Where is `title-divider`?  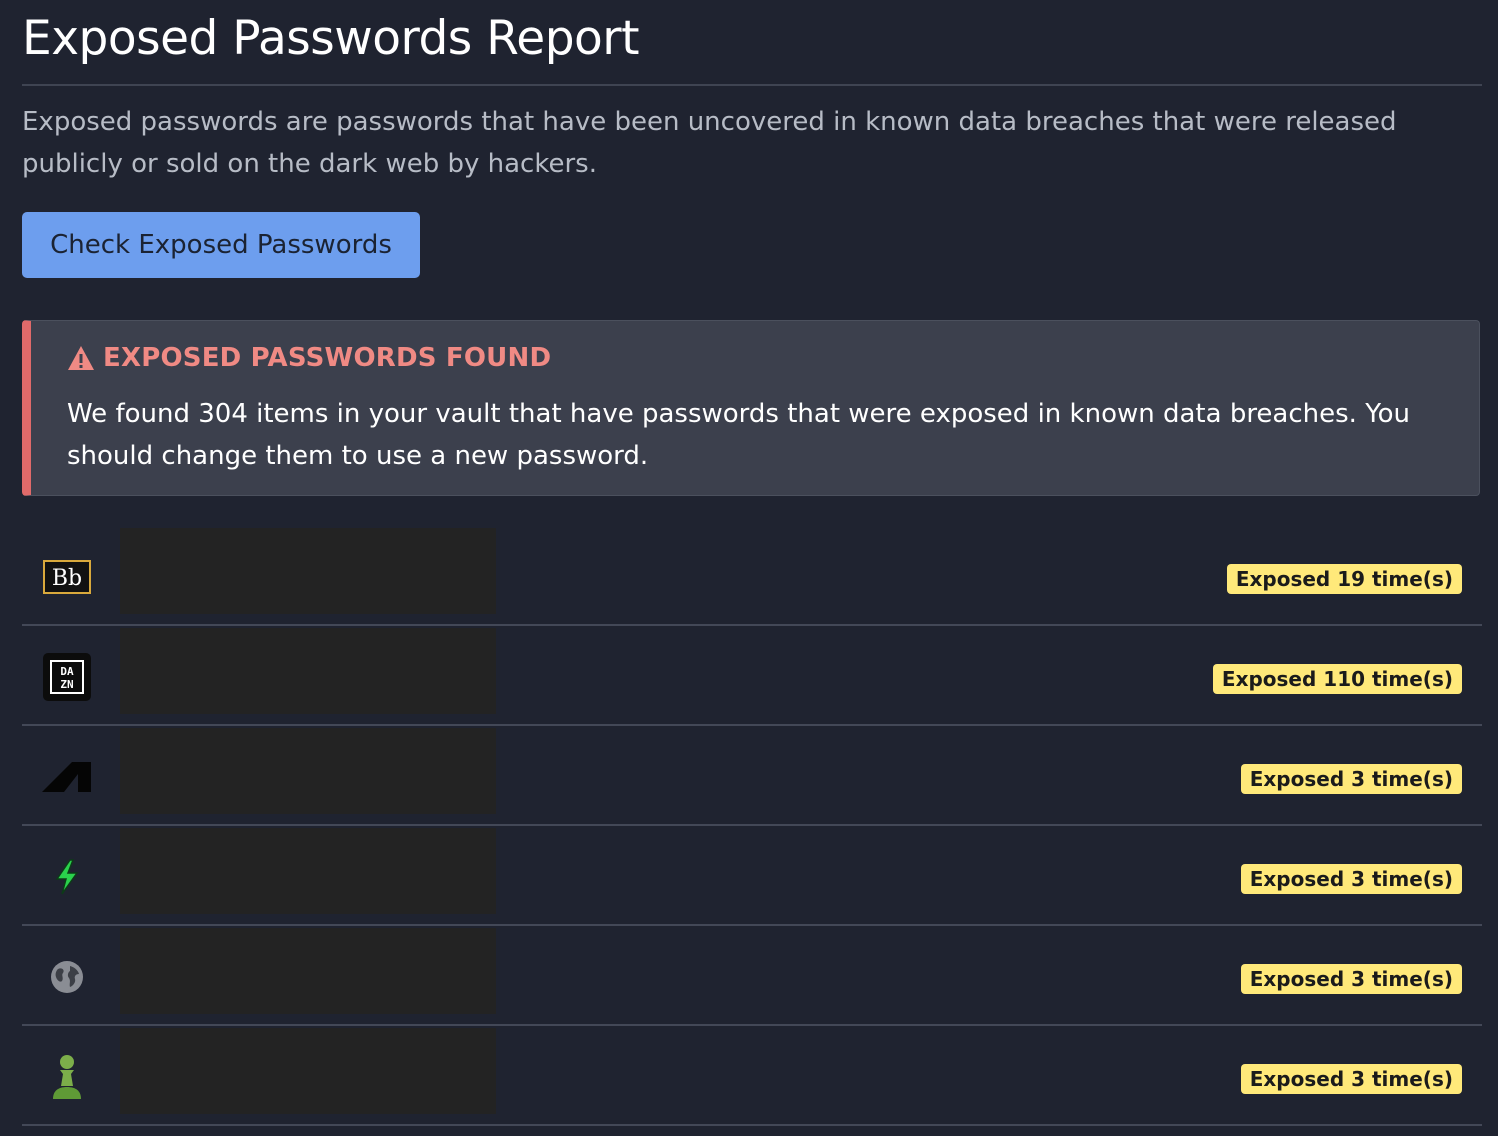
title-divider is located at coordinates (752, 85).